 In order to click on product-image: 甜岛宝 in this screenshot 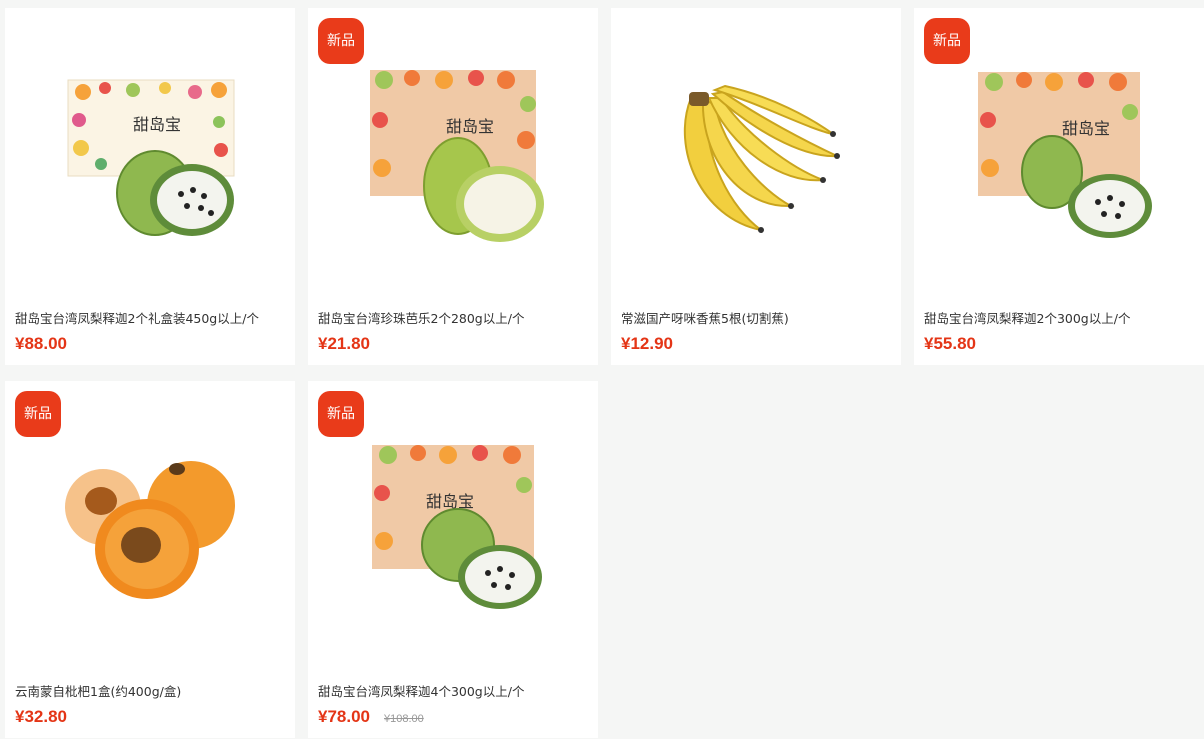, I will do `click(150, 153)`.